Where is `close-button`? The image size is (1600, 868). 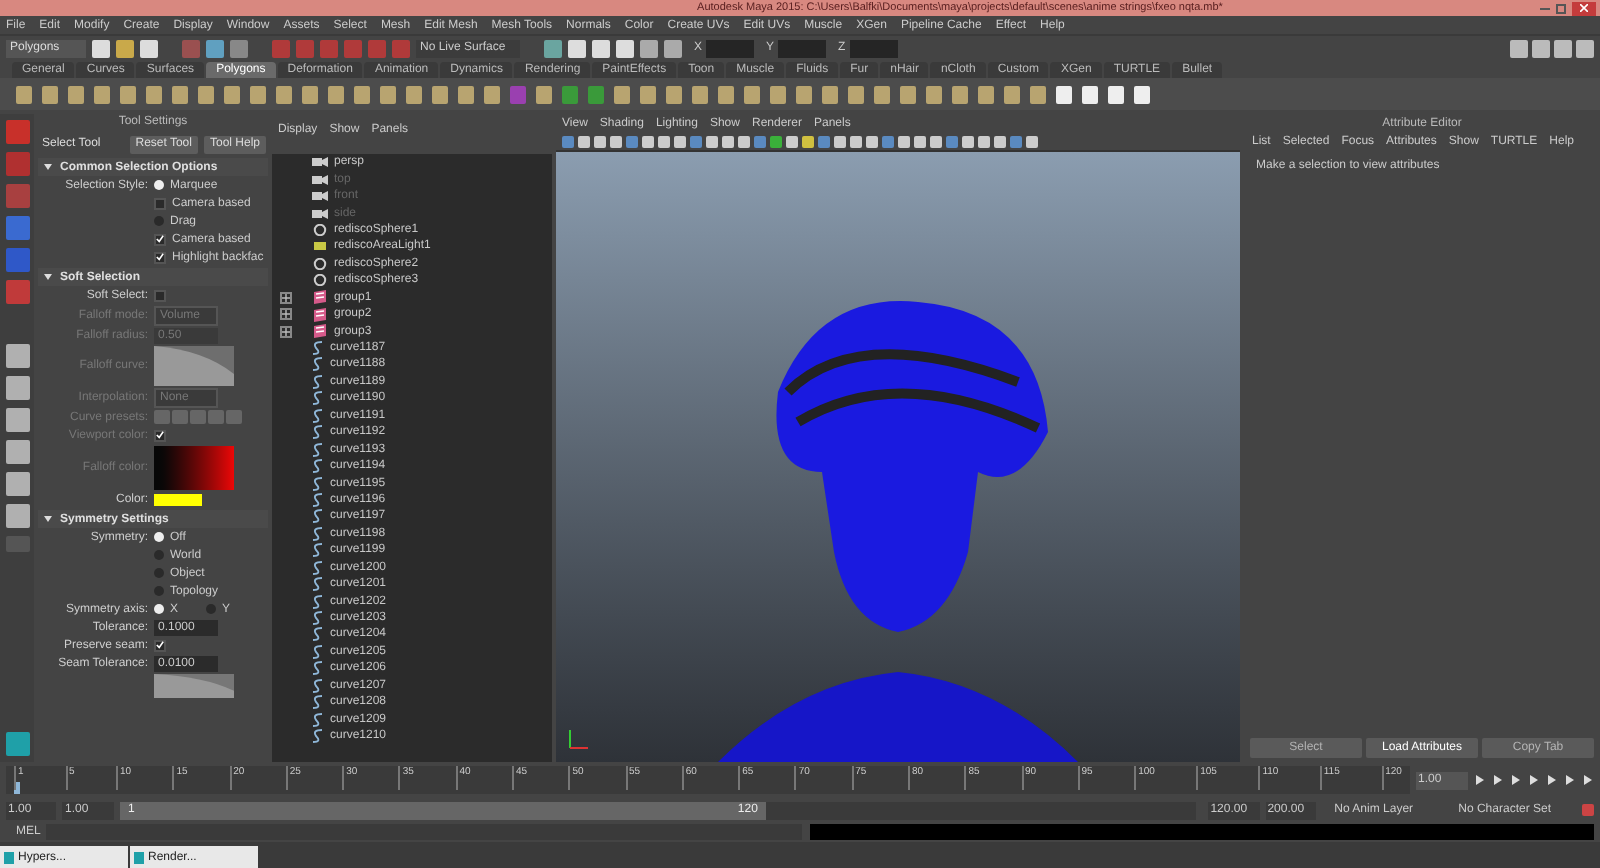 close-button is located at coordinates (1584, 8).